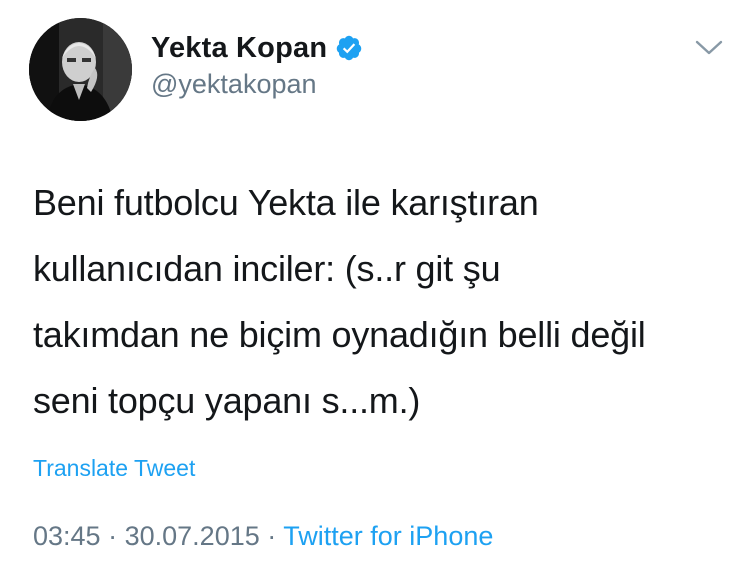  I want to click on tweet-date: 30.07.2015, so click(192, 536).